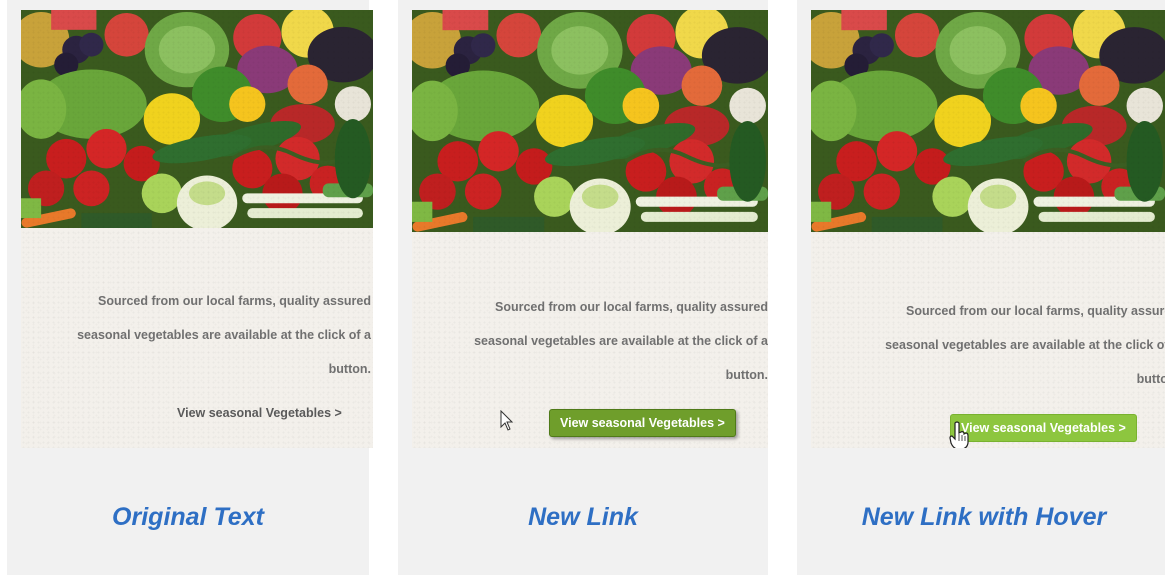 The height and width of the screenshot is (575, 1165). What do you see at coordinates (642, 423) in the screenshot?
I see `view-vegetables-button: View seasonal Vegetables >` at bounding box center [642, 423].